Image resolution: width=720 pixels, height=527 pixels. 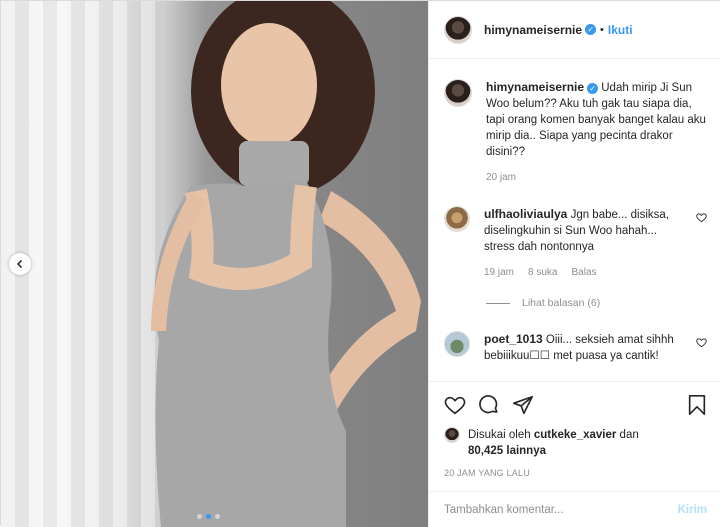 I want to click on share-icon, so click(x=523, y=405).